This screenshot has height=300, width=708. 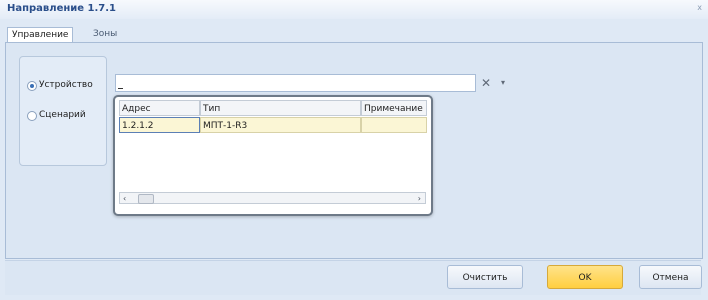 I want to click on column-header-address: Адрес, so click(x=159, y=108).